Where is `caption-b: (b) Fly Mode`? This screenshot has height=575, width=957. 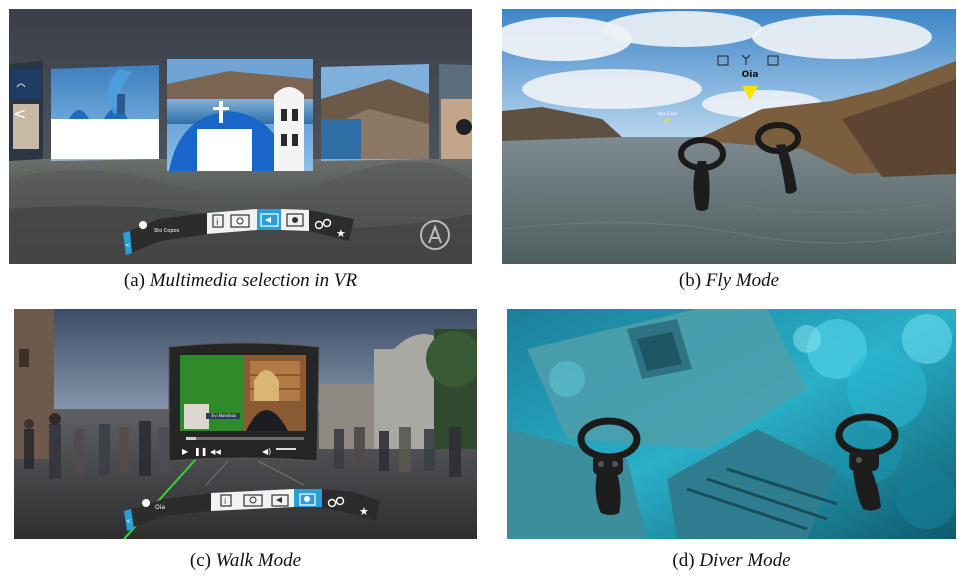
caption-b: (b) Fly Mode is located at coordinates (729, 280).